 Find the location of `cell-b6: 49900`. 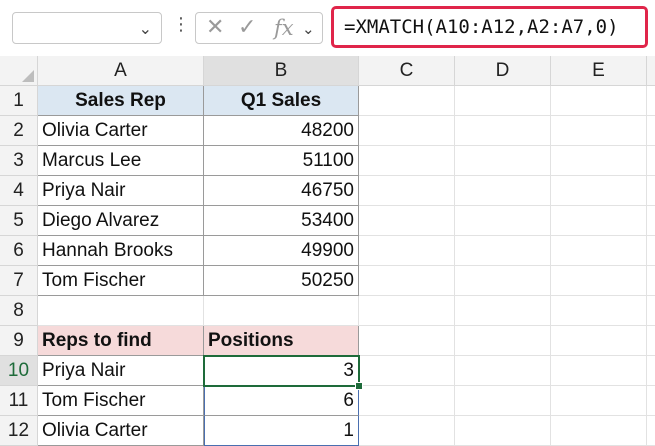

cell-b6: 49900 is located at coordinates (281, 251).